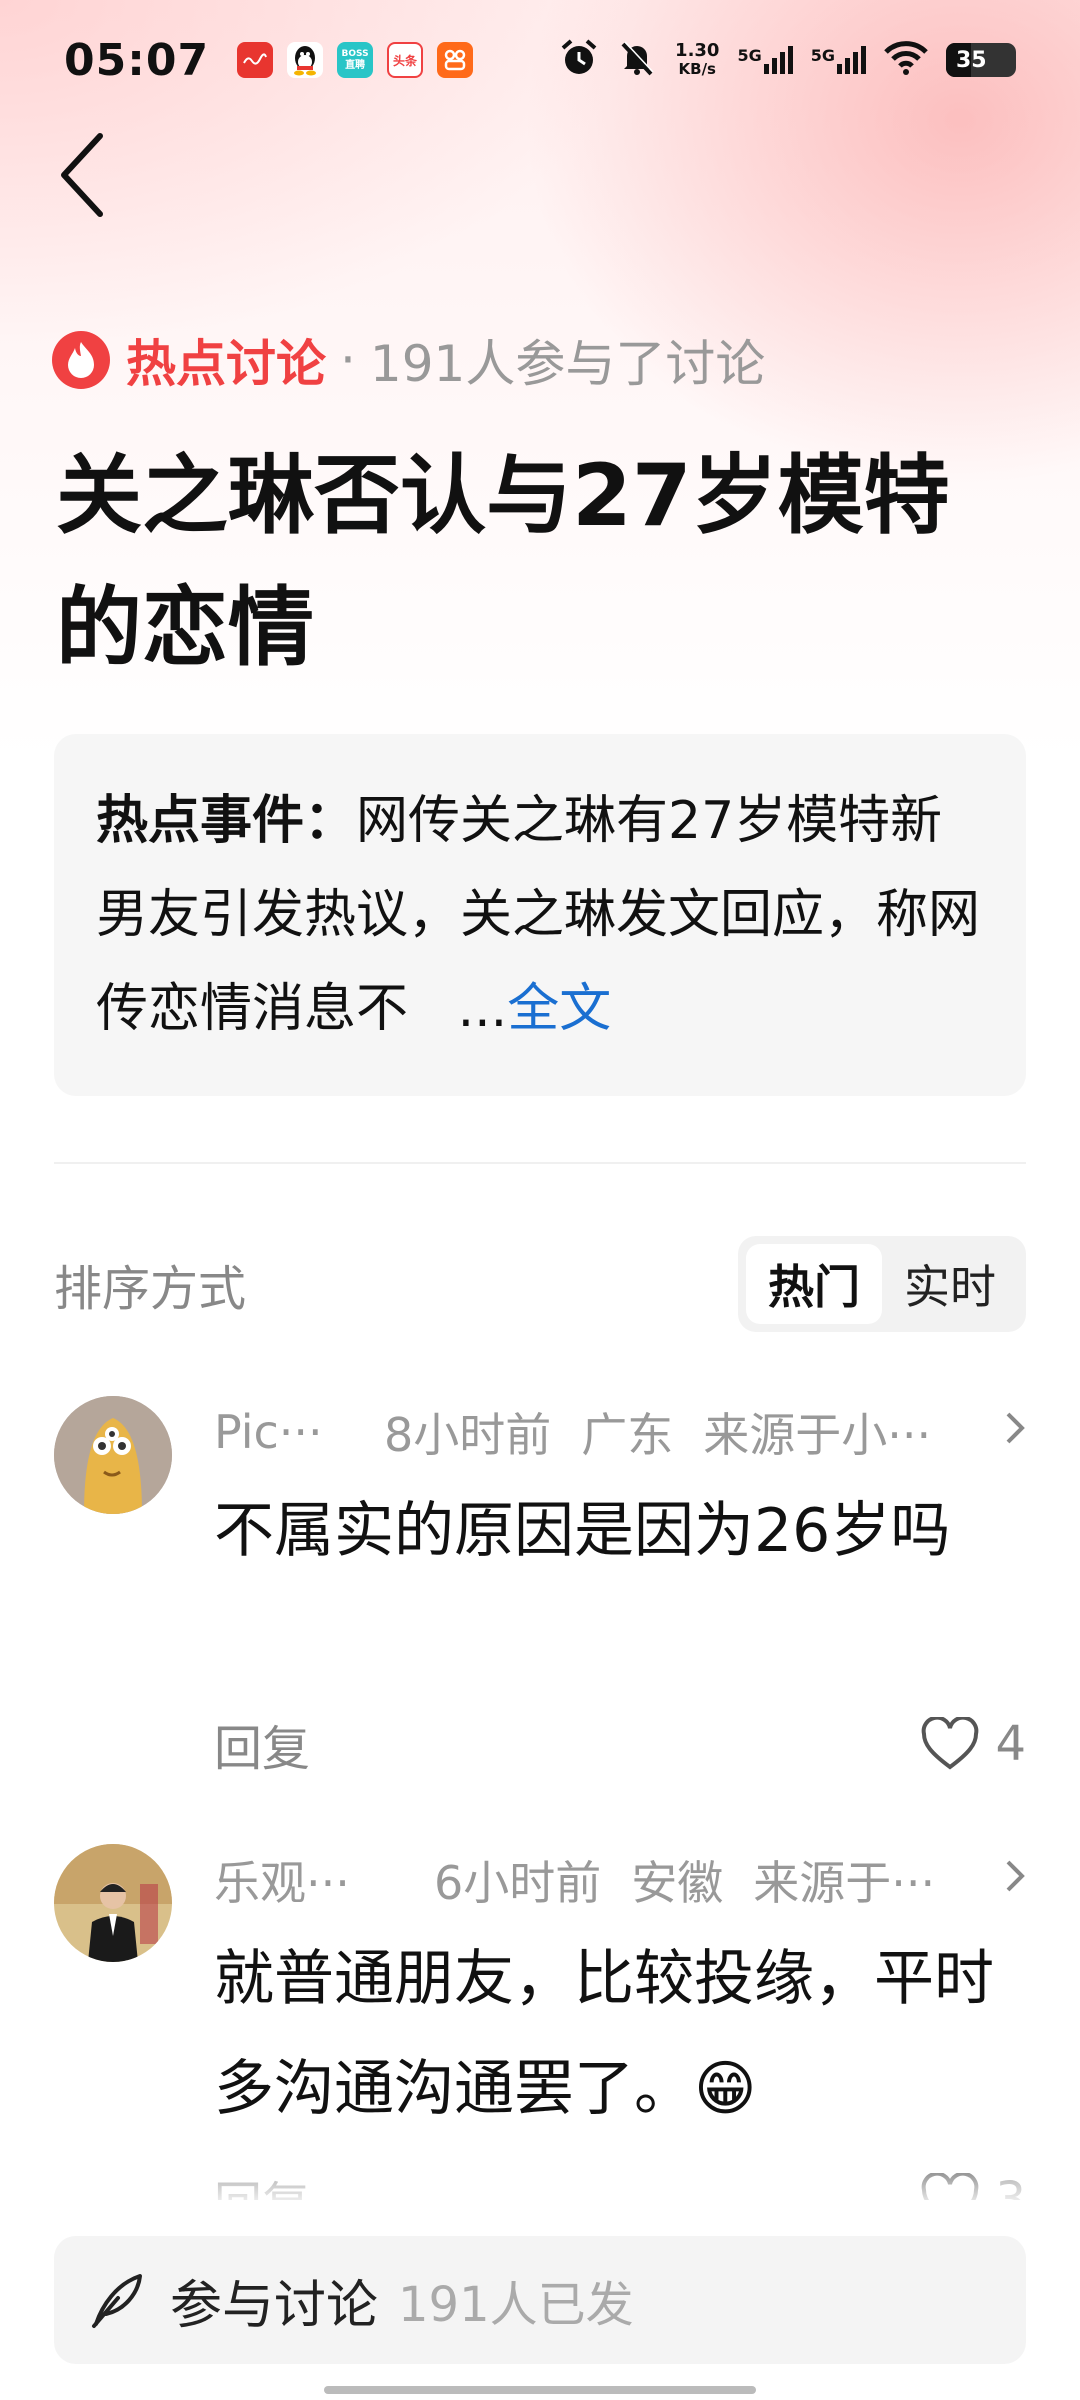  Describe the element at coordinates (765, 60) in the screenshot. I see `signal-1-icon: 5G` at that location.